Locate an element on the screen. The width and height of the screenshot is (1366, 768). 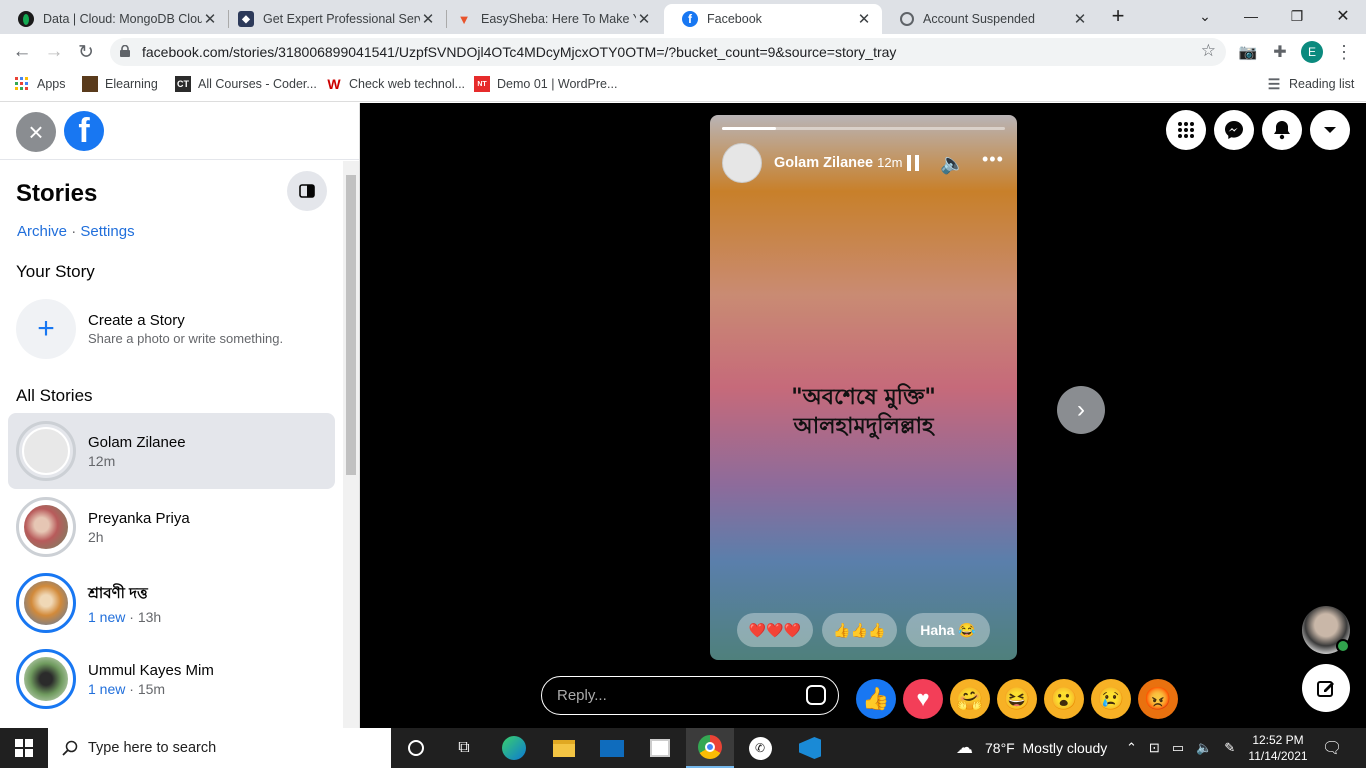
story-item: Preyanka Priya 2h is located at coordinates (171, 527).